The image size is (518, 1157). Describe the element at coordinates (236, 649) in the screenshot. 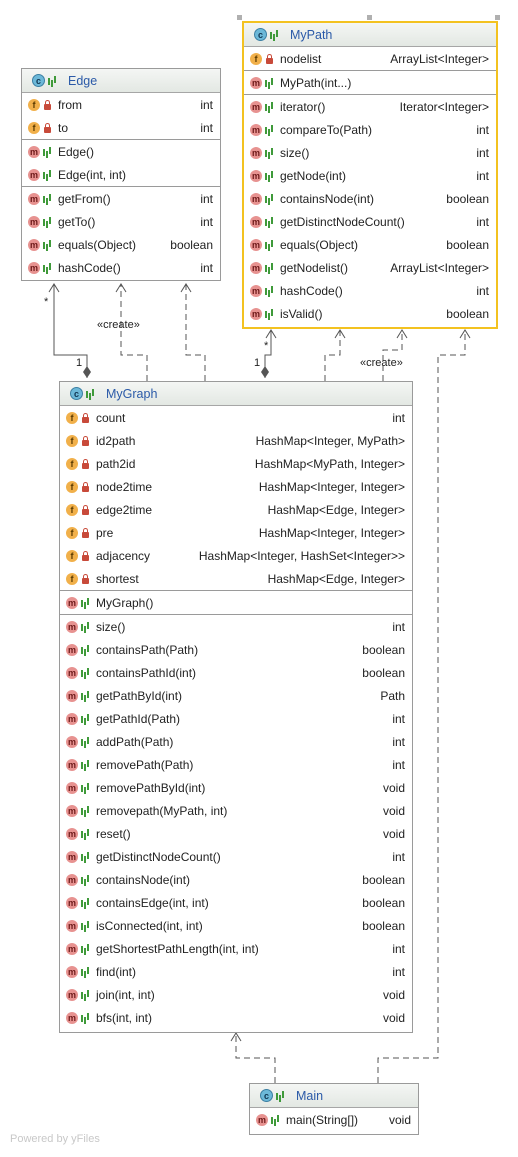

I see `method-row: m containsPath(Path) boolean` at that location.